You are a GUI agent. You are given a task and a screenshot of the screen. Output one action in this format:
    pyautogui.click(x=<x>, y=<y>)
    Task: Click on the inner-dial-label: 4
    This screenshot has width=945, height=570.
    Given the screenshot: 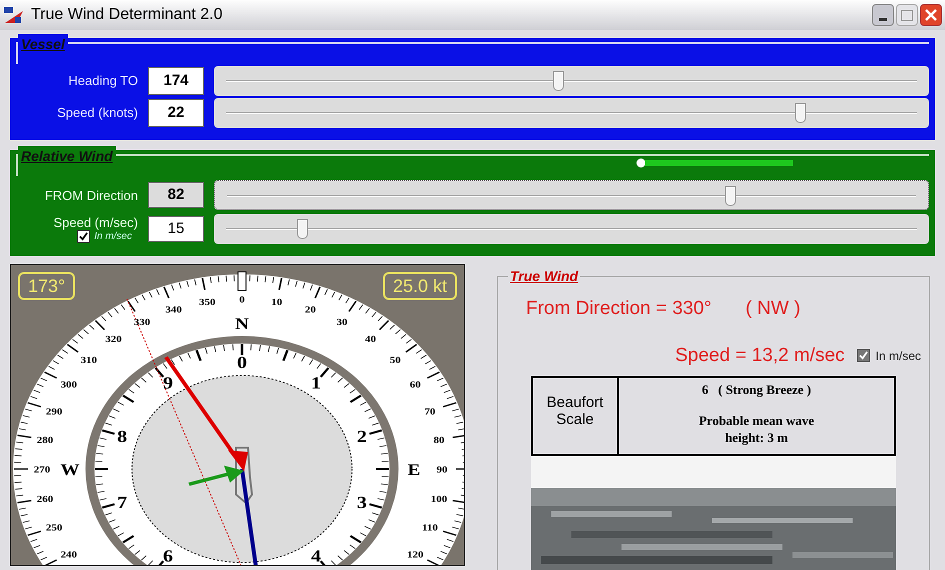 What is the action you would take?
    pyautogui.click(x=316, y=555)
    